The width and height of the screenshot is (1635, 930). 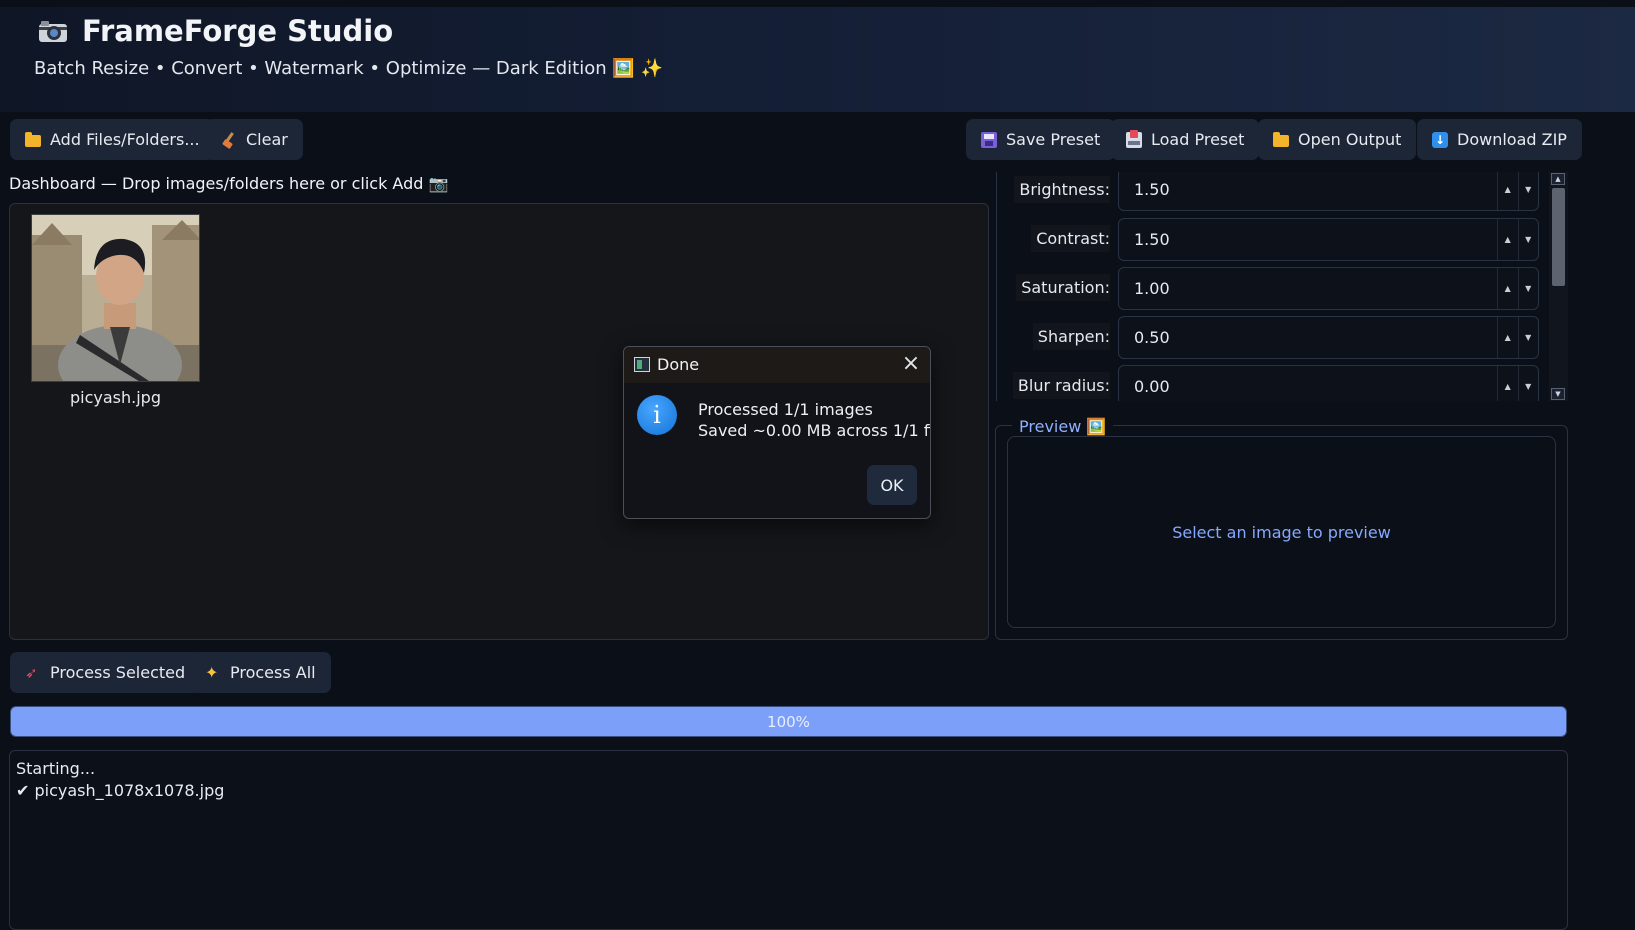 What do you see at coordinates (1134, 138) in the screenshot?
I see `inbox-tray-icon` at bounding box center [1134, 138].